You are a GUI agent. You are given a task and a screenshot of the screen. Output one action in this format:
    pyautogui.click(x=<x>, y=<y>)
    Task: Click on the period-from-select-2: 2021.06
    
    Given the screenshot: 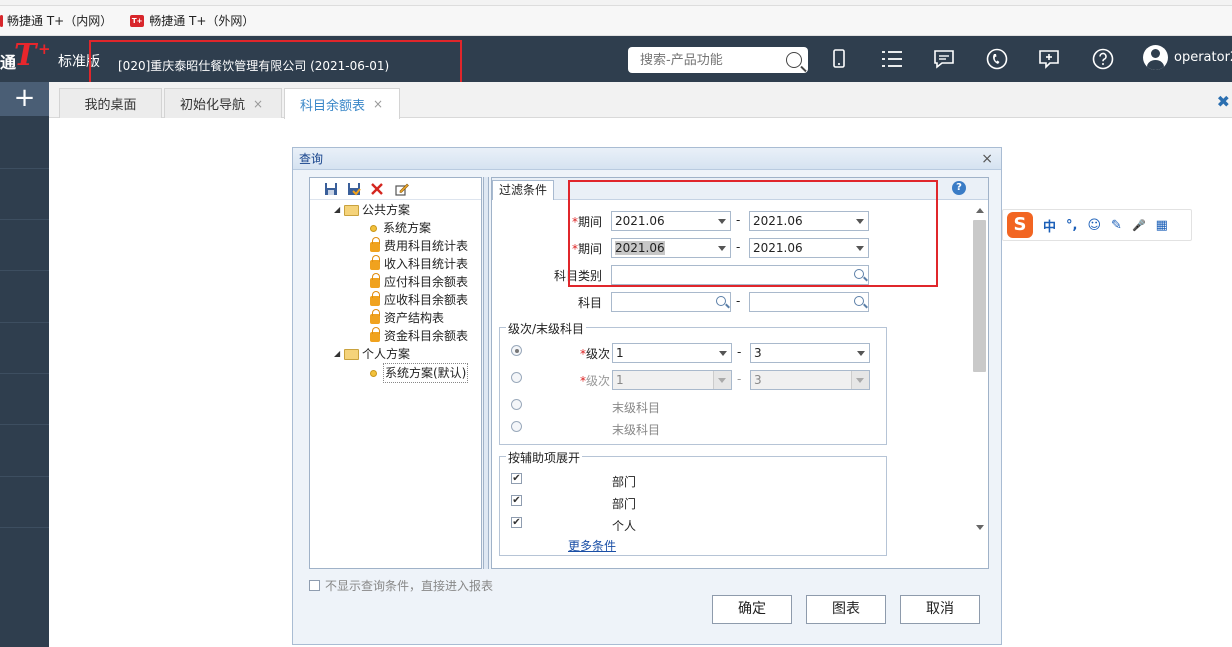 What is the action you would take?
    pyautogui.click(x=671, y=248)
    